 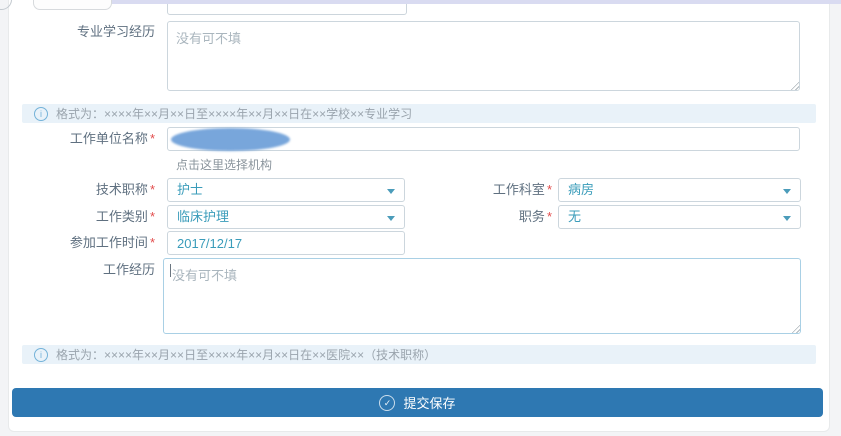 I want to click on study-experience-label: 专业学习经历, so click(x=115, y=31).